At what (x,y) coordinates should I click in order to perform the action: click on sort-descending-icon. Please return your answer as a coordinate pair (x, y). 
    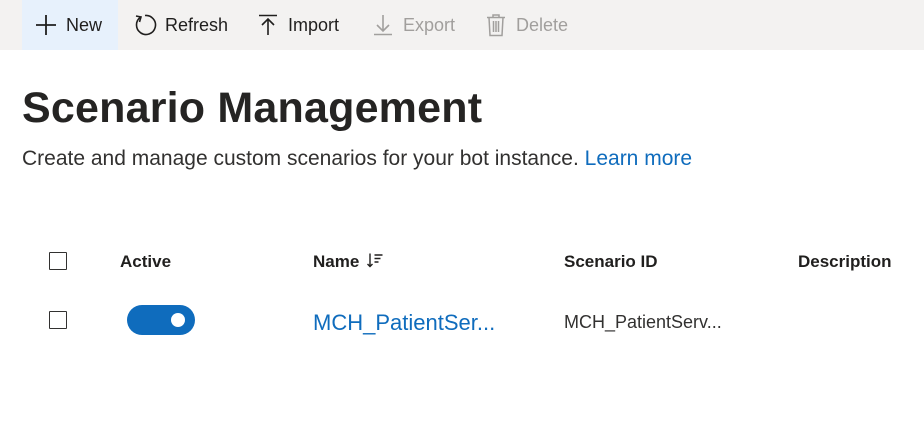
    Looking at the image, I should click on (375, 263).